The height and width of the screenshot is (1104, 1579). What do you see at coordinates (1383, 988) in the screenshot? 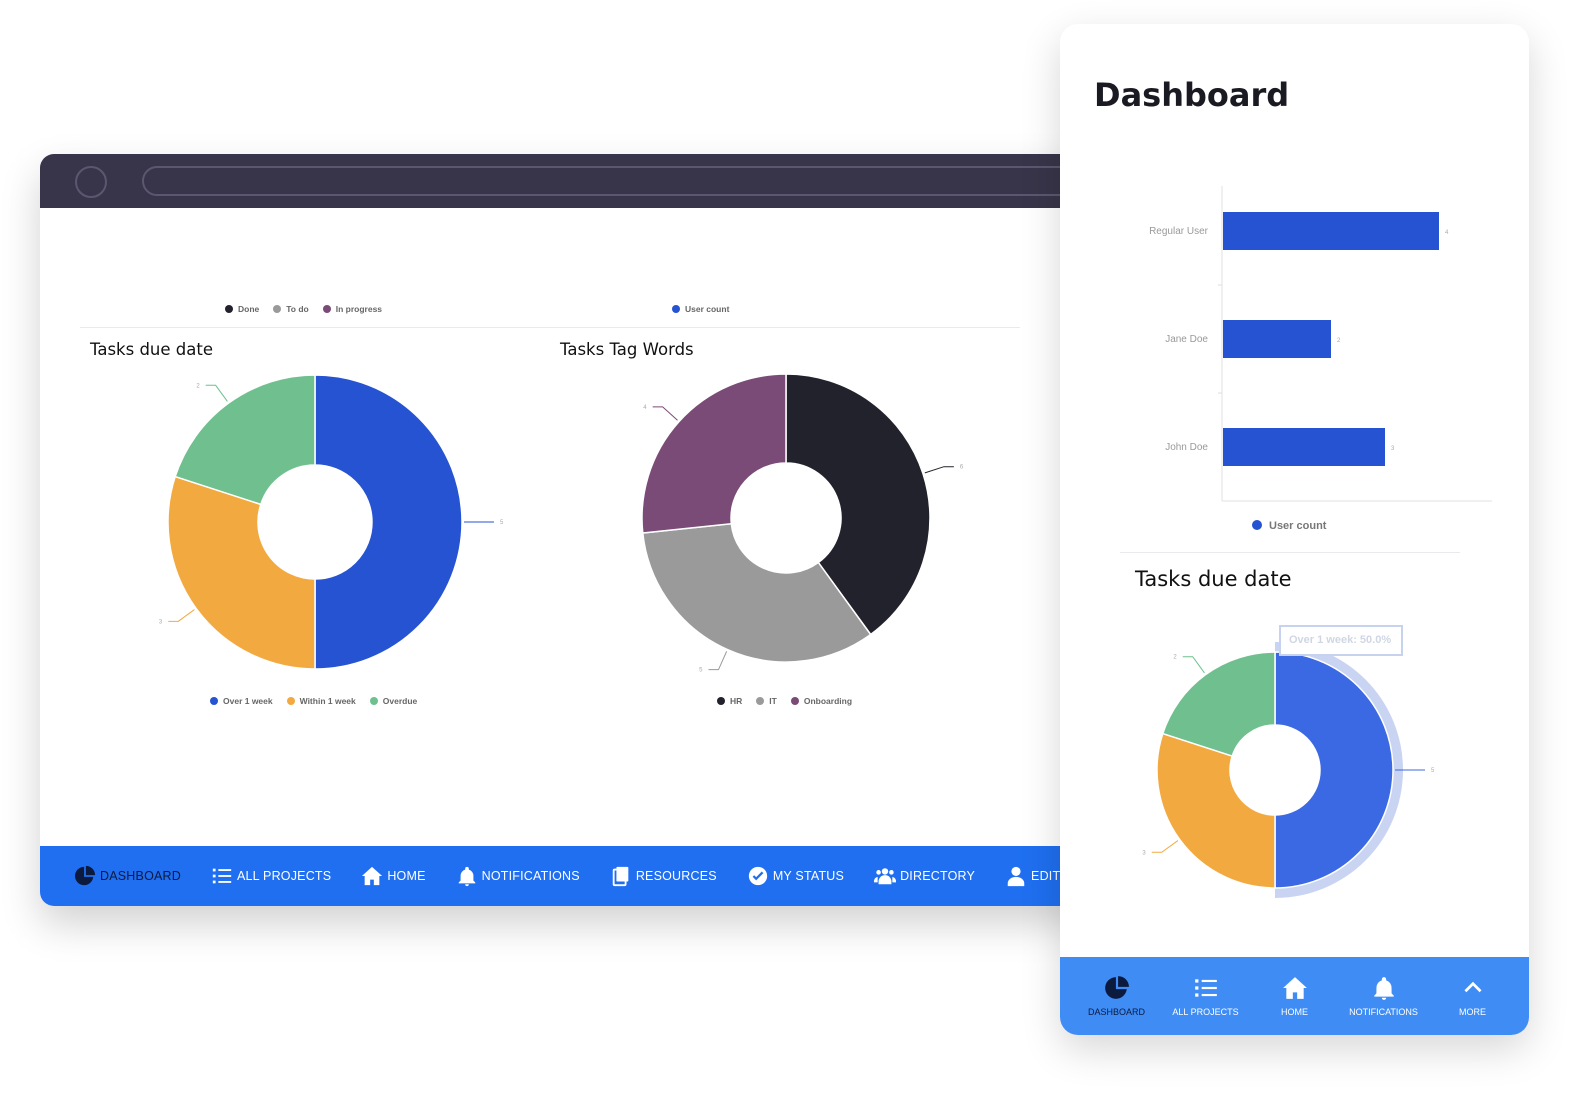
I see `bell-icon` at bounding box center [1383, 988].